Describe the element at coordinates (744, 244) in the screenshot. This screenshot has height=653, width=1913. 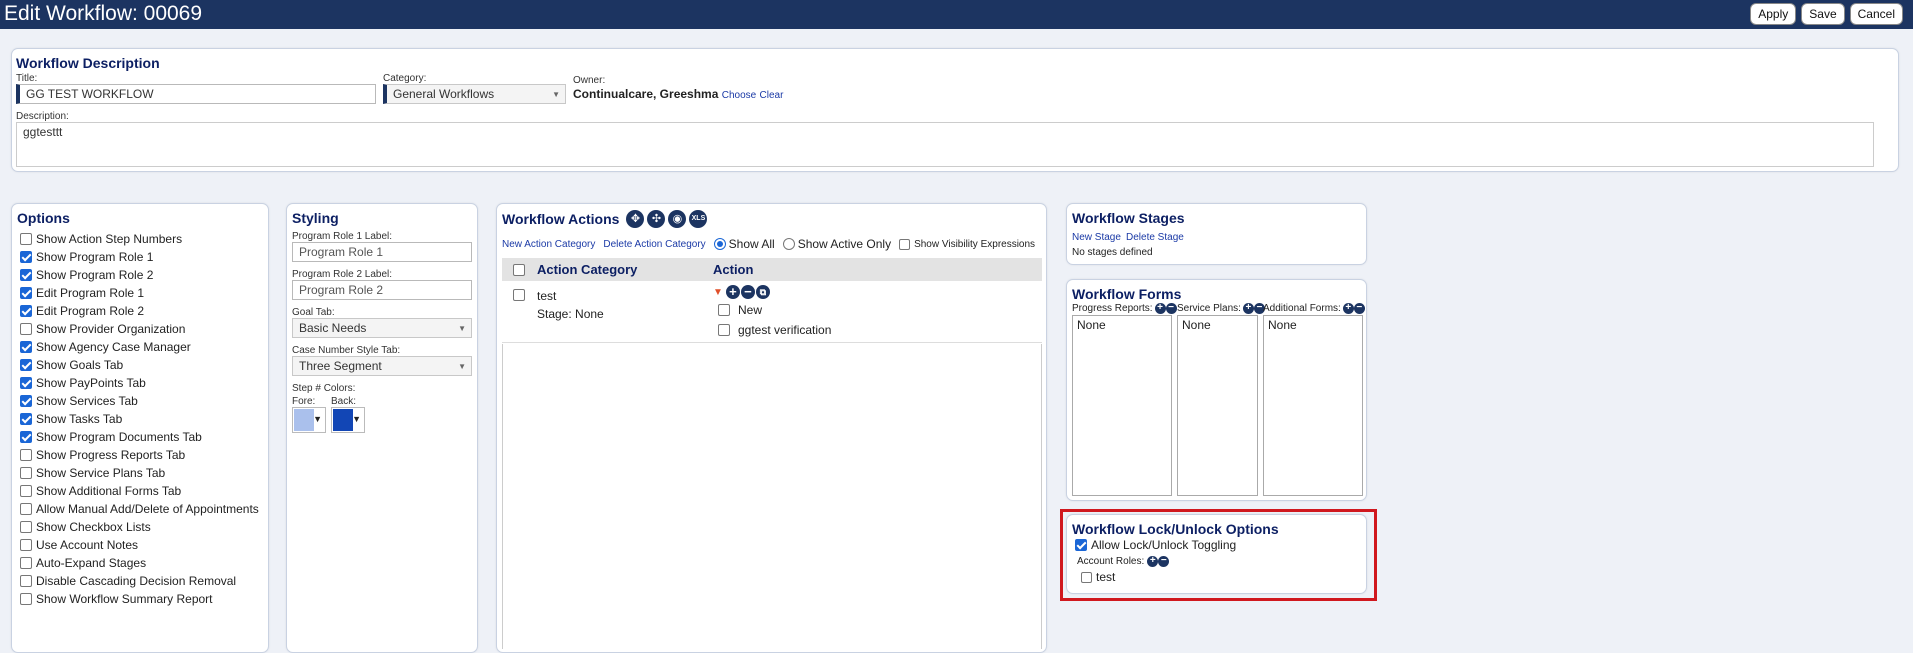
I see `show-all-radio-group: Show All` at that location.